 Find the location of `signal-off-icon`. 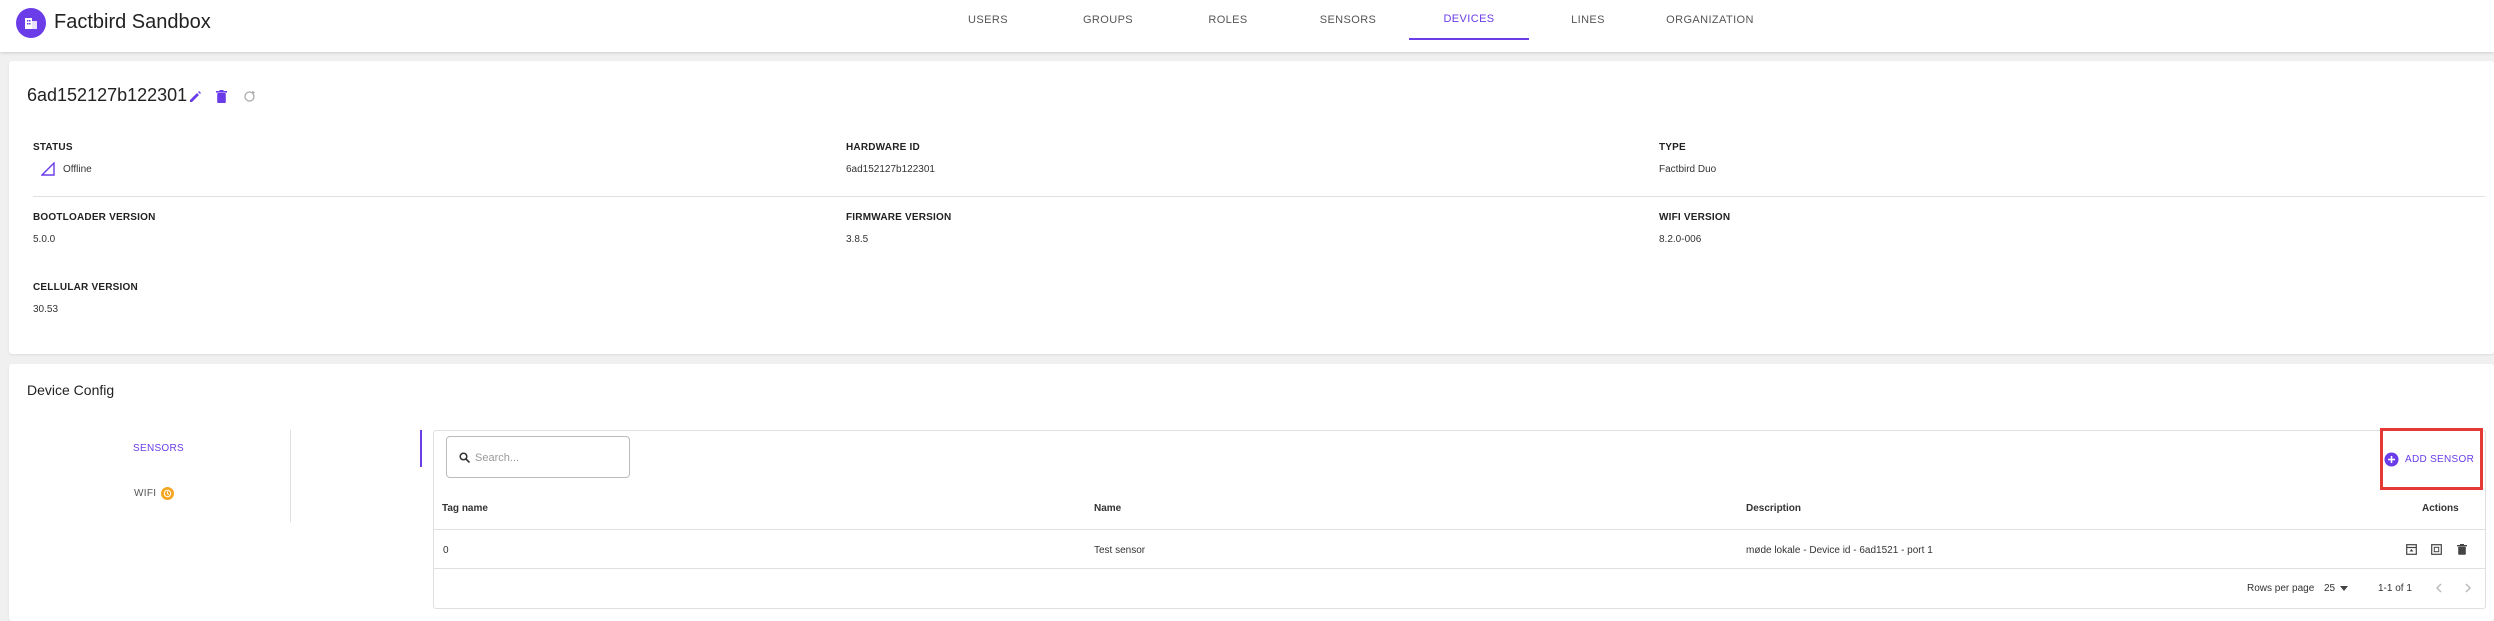

signal-off-icon is located at coordinates (48, 169).